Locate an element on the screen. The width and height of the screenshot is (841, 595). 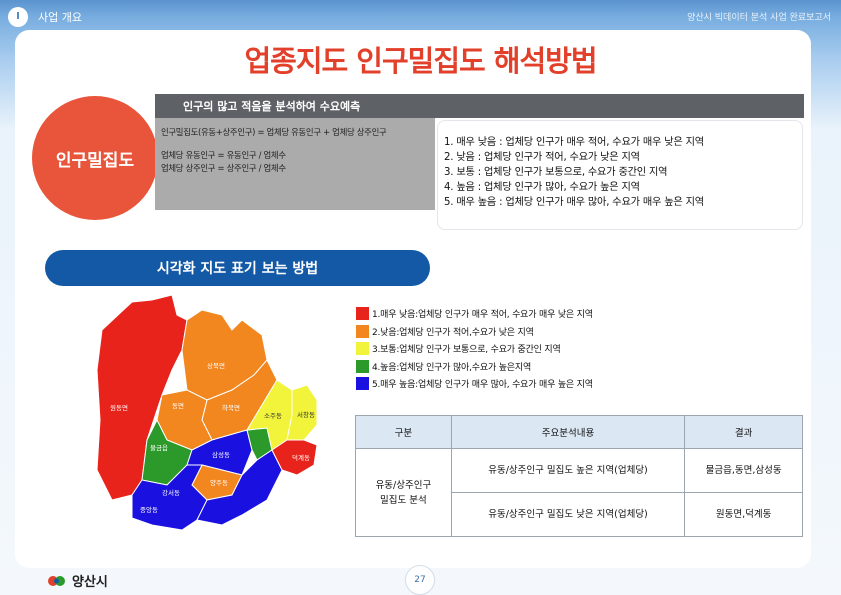
formula-resident: 업체당 상주인구 = 상주인구 / 업체수 is located at coordinates (223, 168).